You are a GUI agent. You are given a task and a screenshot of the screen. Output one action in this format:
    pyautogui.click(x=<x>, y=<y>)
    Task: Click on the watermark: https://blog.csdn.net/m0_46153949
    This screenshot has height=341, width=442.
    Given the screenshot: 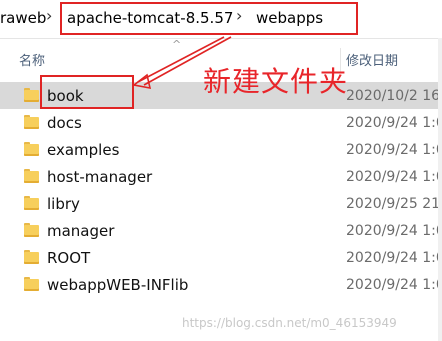 What is the action you would take?
    pyautogui.click(x=289, y=323)
    